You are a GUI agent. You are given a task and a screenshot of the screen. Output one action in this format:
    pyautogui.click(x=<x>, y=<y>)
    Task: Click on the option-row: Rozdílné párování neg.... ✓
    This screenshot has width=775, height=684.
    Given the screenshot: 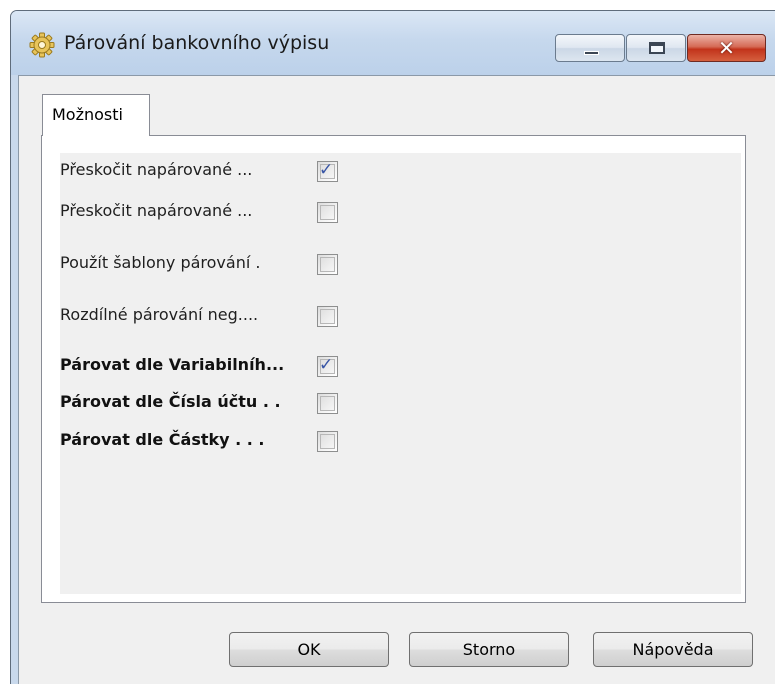 What is the action you would take?
    pyautogui.click(x=225, y=316)
    